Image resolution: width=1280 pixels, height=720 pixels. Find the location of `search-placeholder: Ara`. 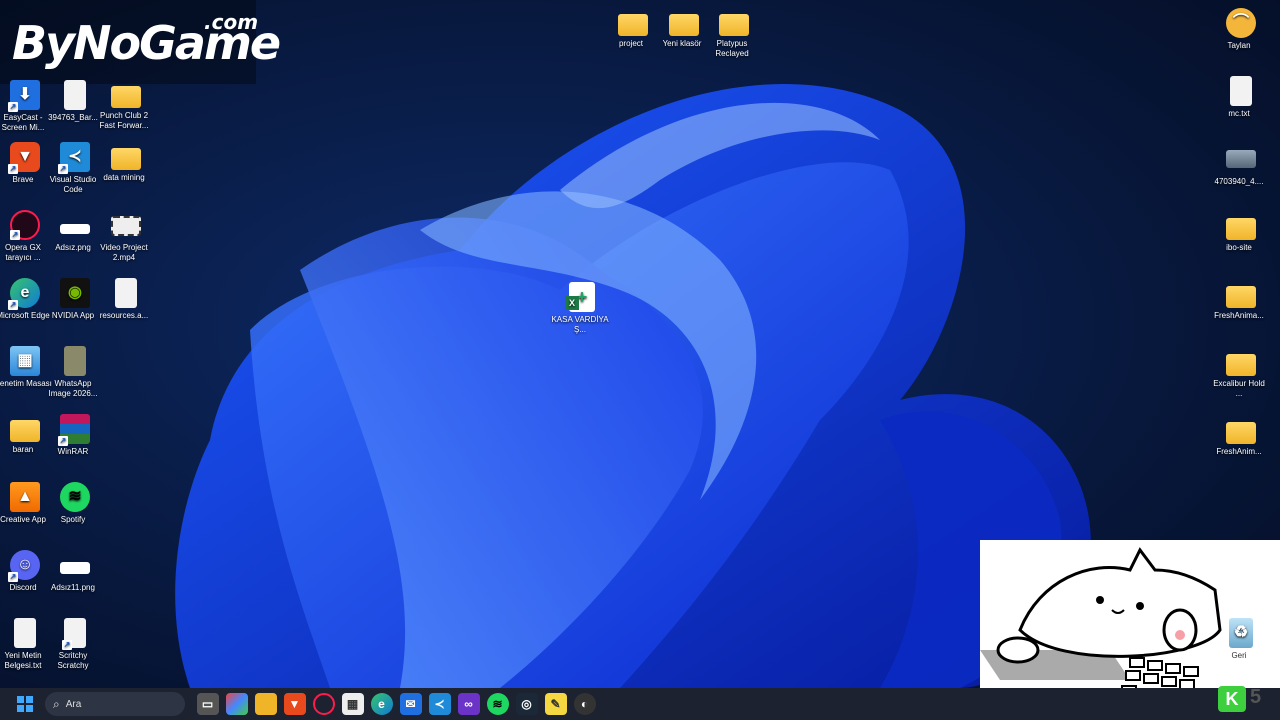

search-placeholder: Ara is located at coordinates (73, 704).